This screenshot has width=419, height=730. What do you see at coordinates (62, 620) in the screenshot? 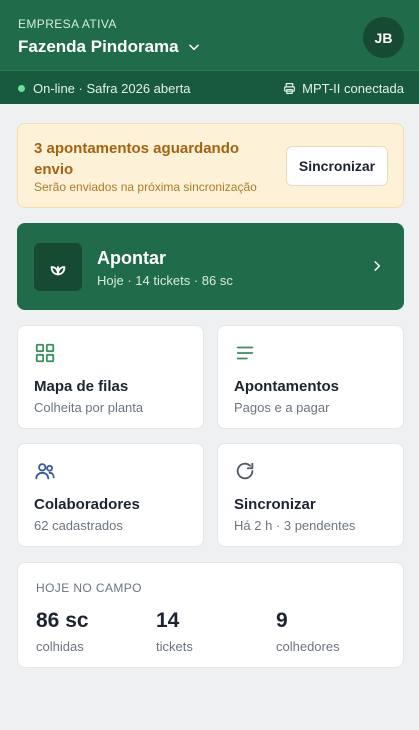
I see `stat-value: 86 sc` at bounding box center [62, 620].